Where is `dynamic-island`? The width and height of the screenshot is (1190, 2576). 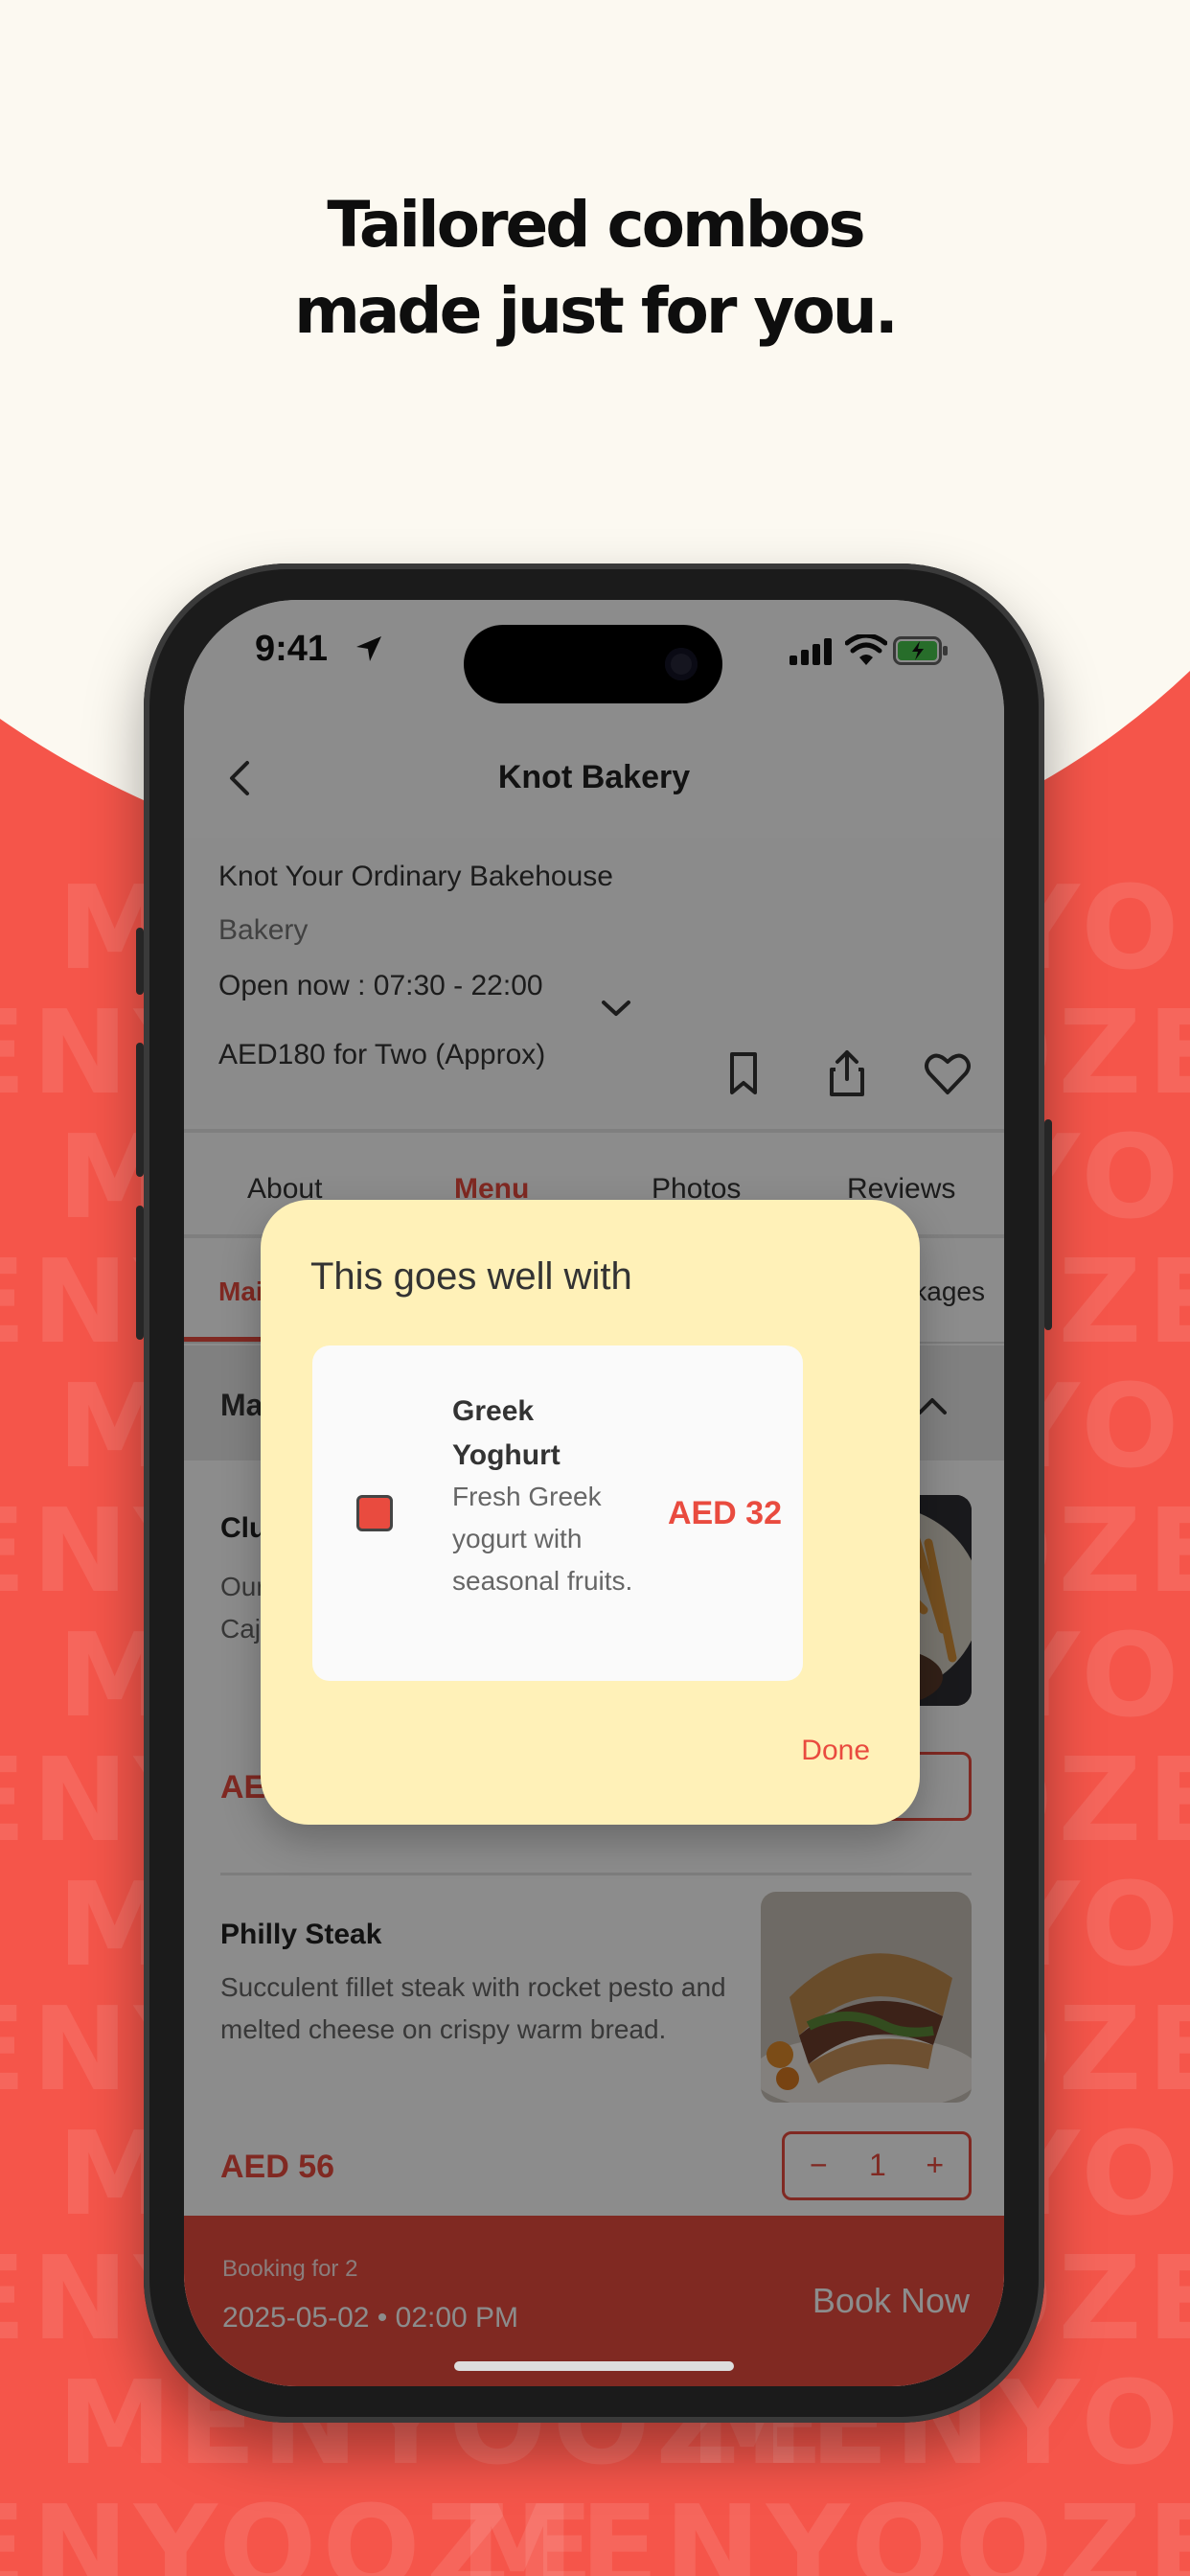 dynamic-island is located at coordinates (593, 664).